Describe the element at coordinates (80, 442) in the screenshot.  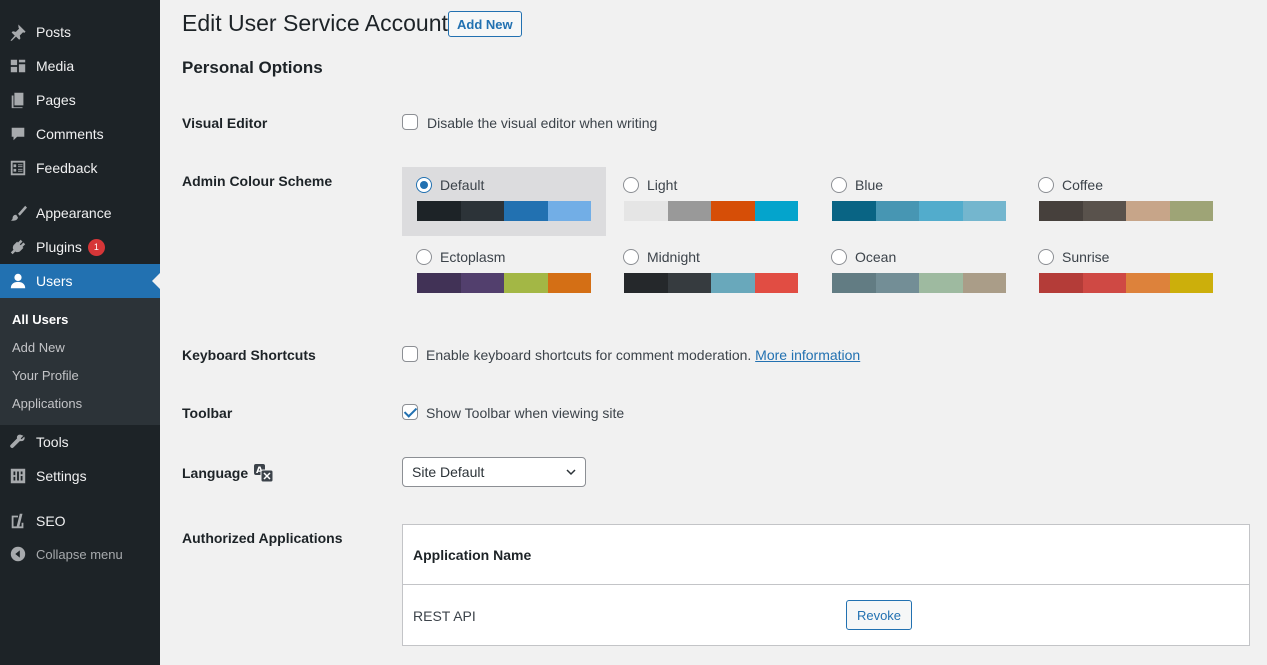
I see `sidebar-item-tools: Tools` at that location.